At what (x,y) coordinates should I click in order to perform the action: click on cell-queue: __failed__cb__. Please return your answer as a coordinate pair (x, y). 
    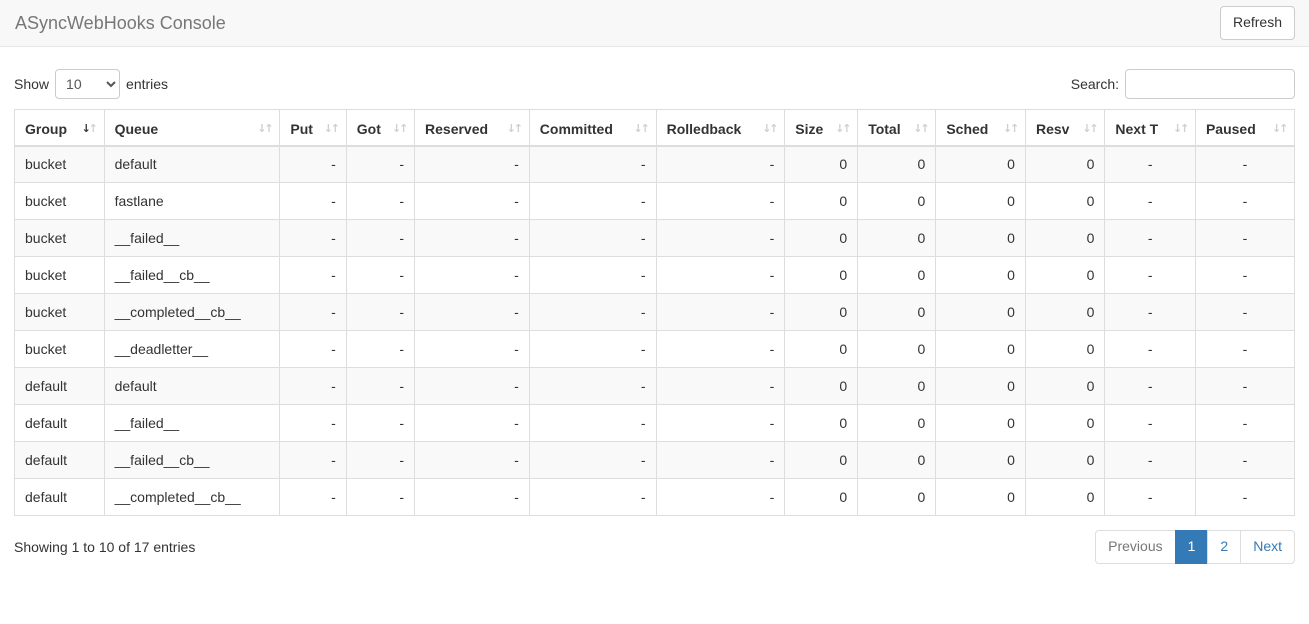
    Looking at the image, I should click on (192, 460).